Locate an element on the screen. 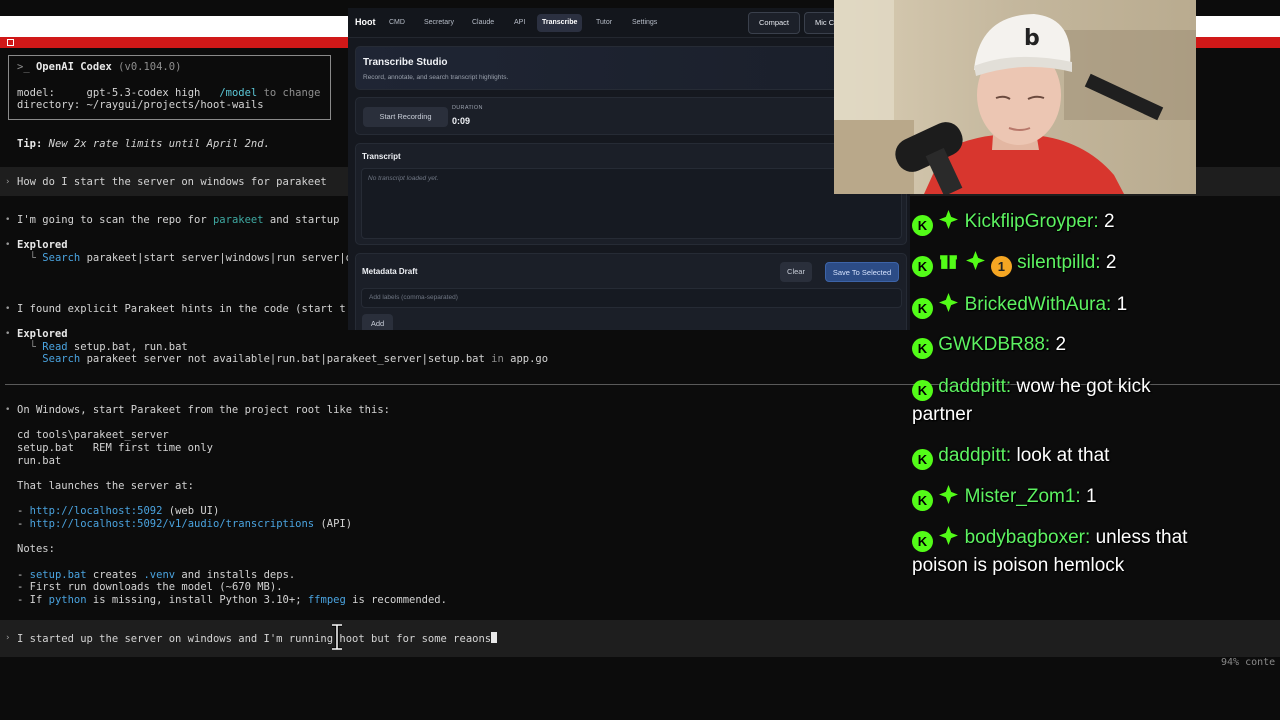 The image size is (1280, 720). url-2-note: (API) is located at coordinates (336, 524).